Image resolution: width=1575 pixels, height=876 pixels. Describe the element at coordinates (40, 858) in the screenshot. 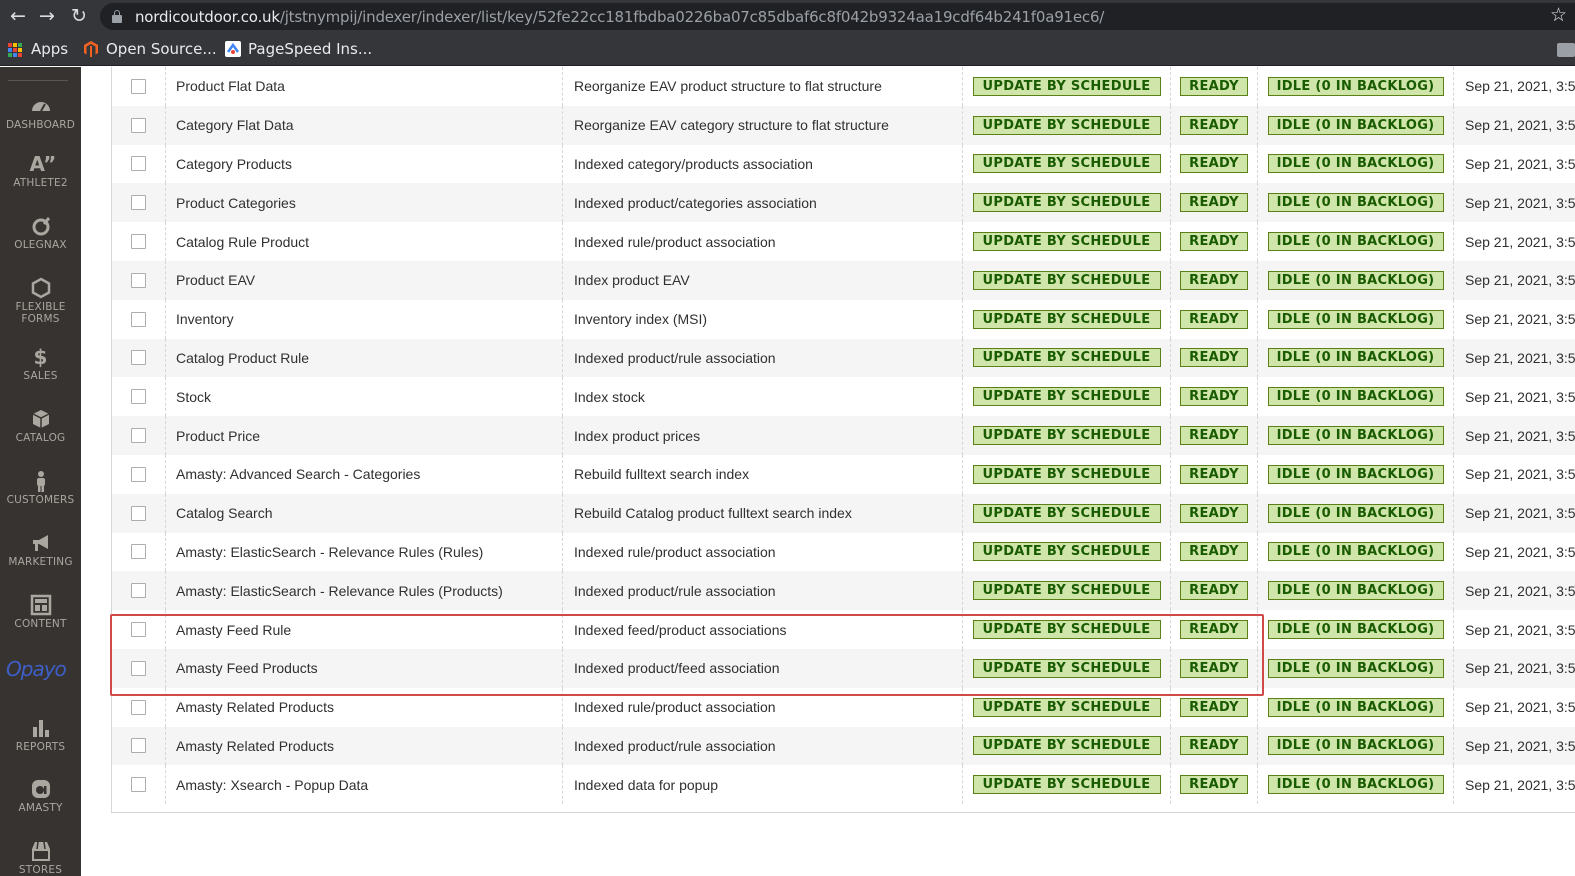

I see `sidebar-item-stores: STORES` at that location.